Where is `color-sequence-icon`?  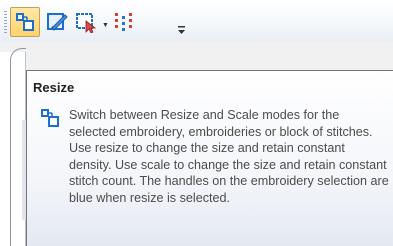 color-sequence-icon is located at coordinates (123, 22).